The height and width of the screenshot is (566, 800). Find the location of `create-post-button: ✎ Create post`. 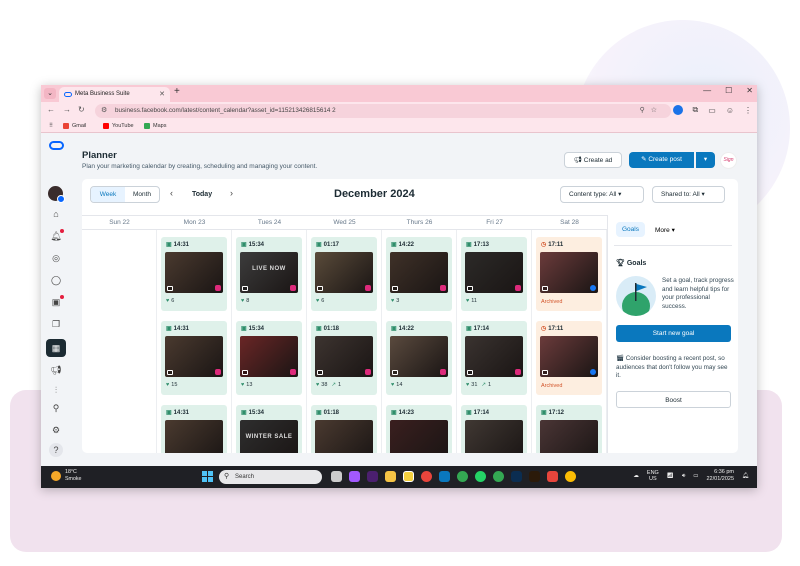

create-post-button: ✎ Create post is located at coordinates (661, 160).